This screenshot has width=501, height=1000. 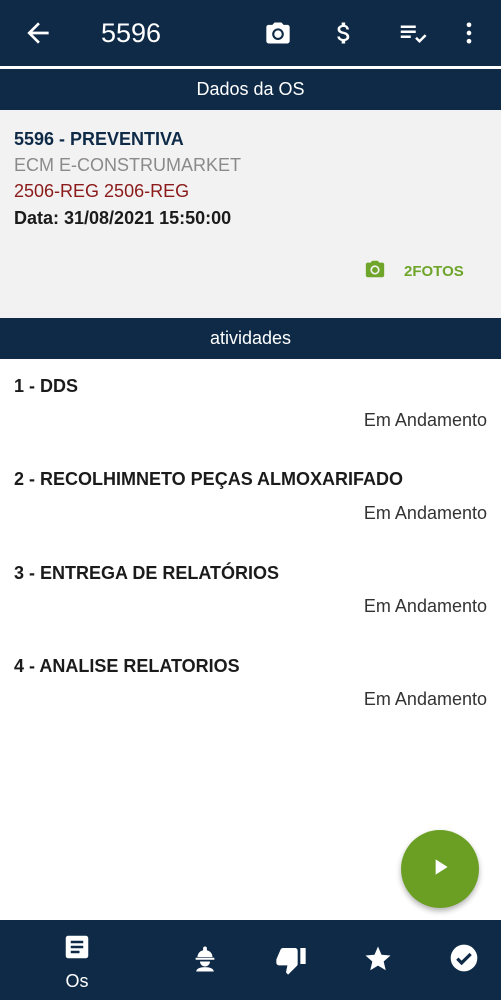 I want to click on more-vert-icon, so click(x=469, y=33).